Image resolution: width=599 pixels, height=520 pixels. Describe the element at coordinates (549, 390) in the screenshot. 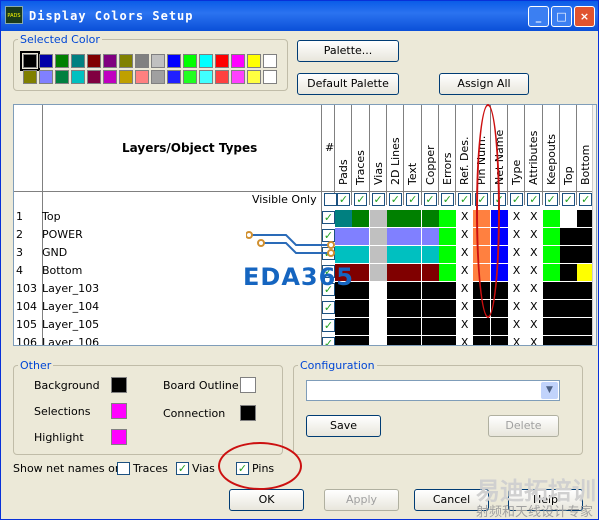

I see `chevron-down-icon: ▼` at that location.